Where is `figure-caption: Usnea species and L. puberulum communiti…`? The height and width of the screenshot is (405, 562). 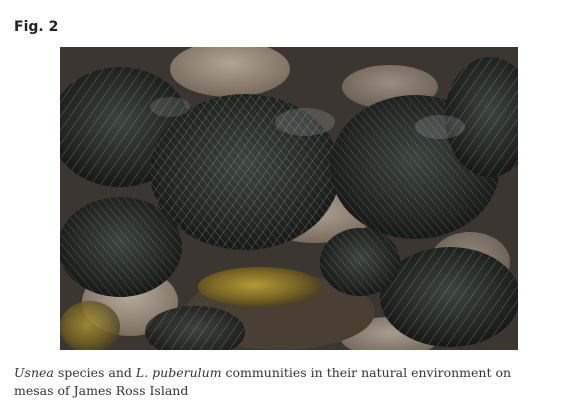 figure-caption: Usnea species and L. puberulum communiti… is located at coordinates (284, 382).